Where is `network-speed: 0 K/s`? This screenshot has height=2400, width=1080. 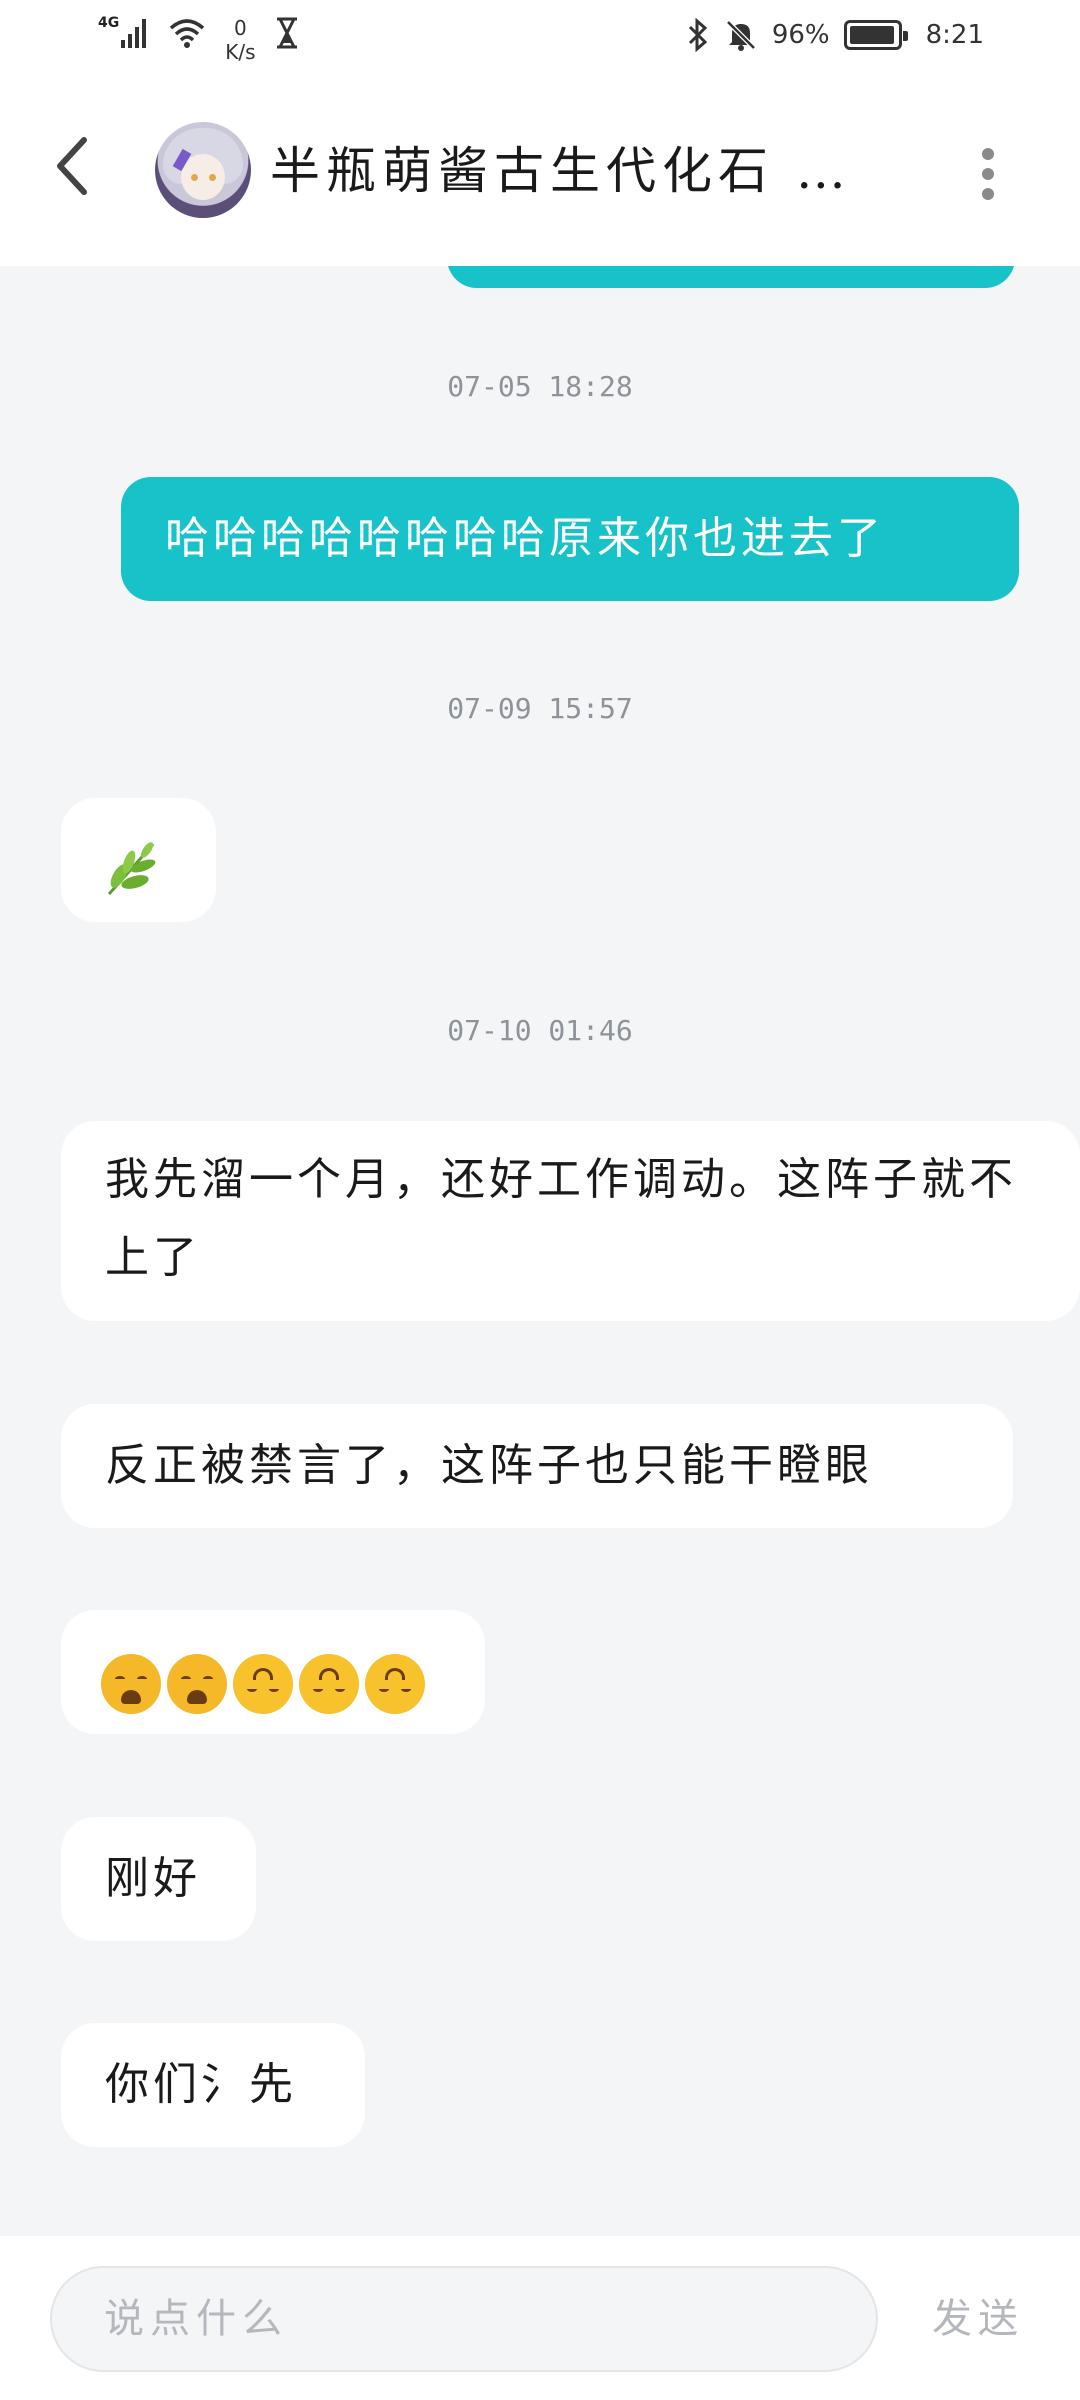 network-speed: 0 K/s is located at coordinates (240, 40).